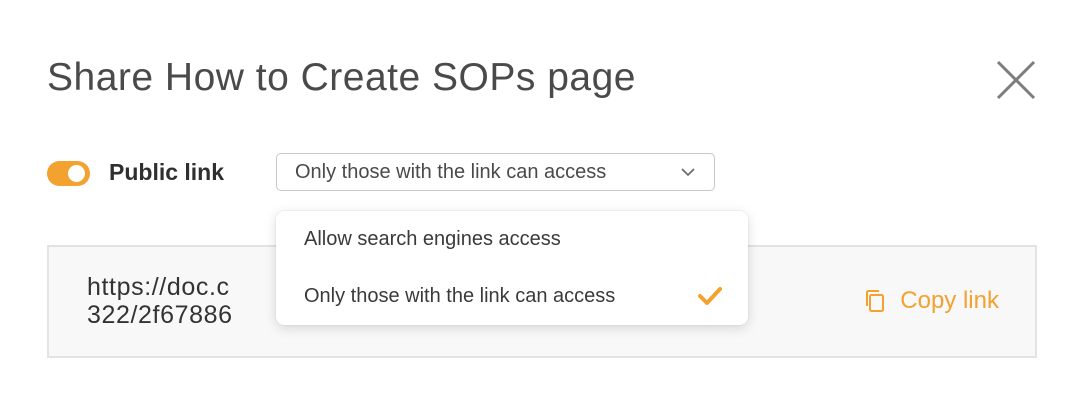 The height and width of the screenshot is (408, 1076). I want to click on public-link-toggle, so click(68, 173).